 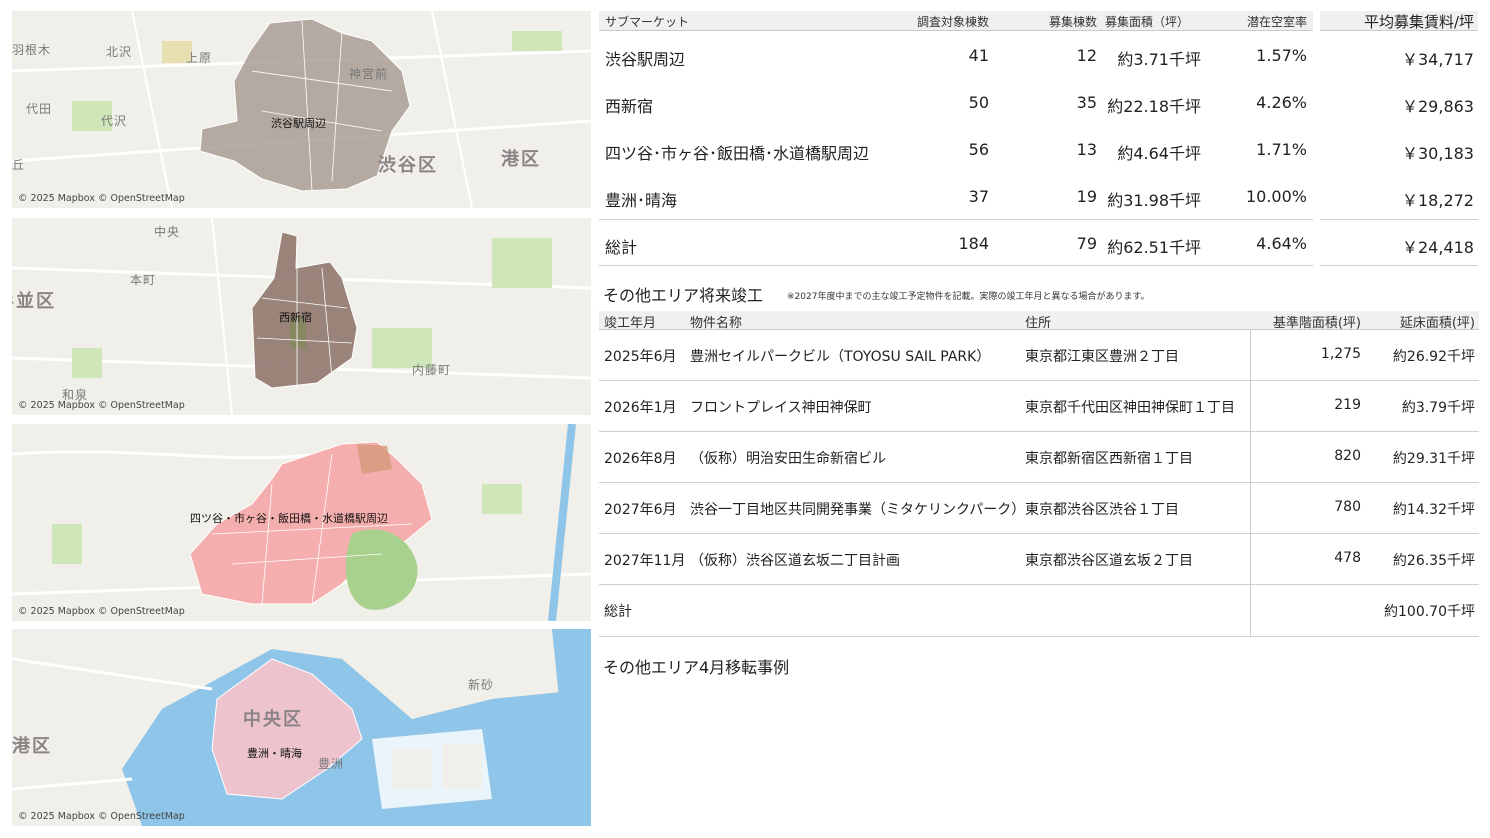 What do you see at coordinates (1438, 201) in the screenshot?
I see `avg-rent: ￥18,272` at bounding box center [1438, 201].